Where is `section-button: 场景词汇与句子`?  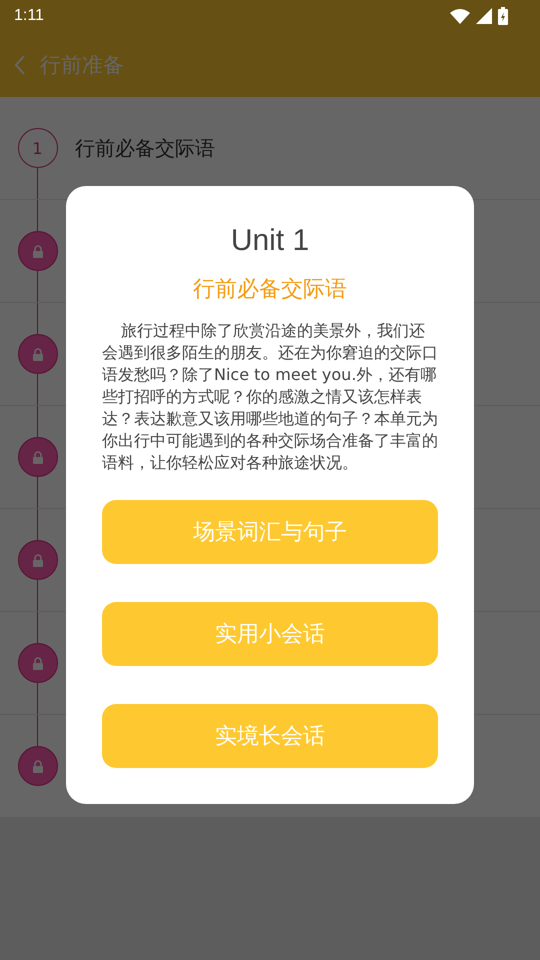 section-button: 场景词汇与句子 is located at coordinates (270, 532).